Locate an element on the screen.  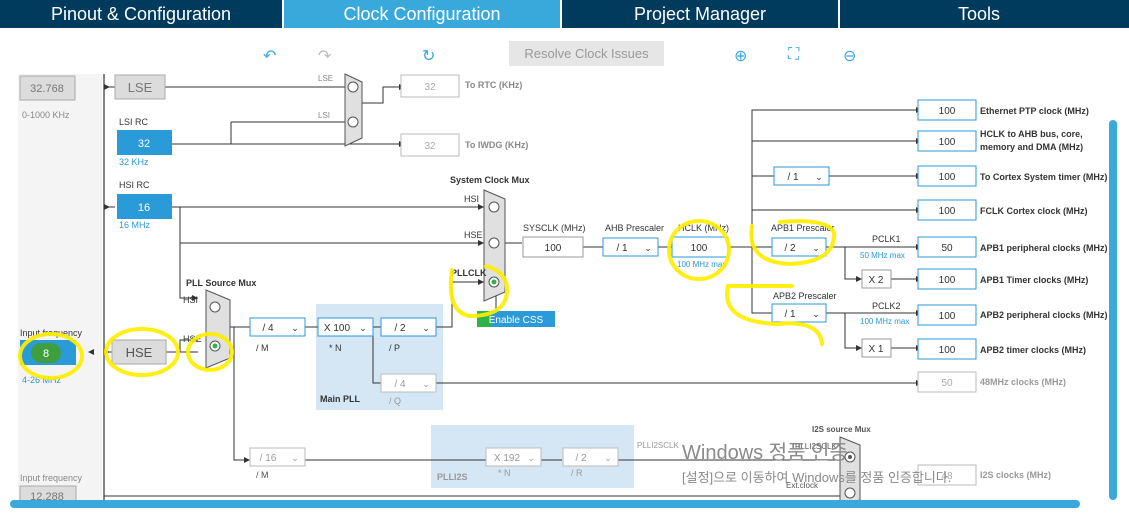
lse-range: 0-1000 KHz is located at coordinates (46, 115).